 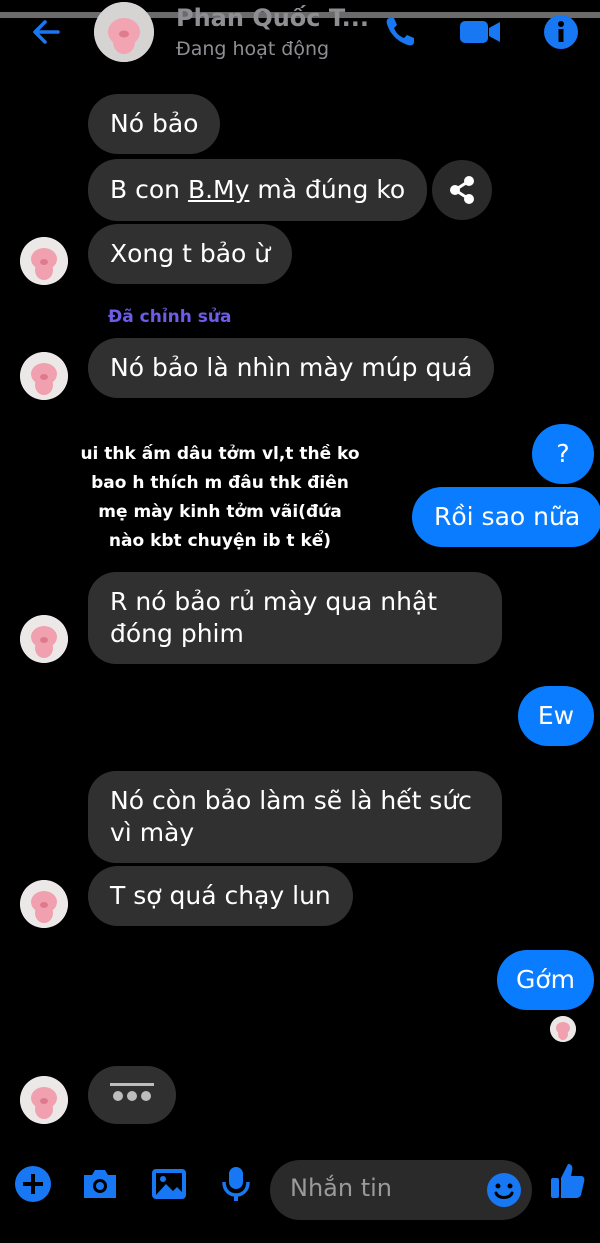 What do you see at coordinates (169, 1184) in the screenshot?
I see `image-icon` at bounding box center [169, 1184].